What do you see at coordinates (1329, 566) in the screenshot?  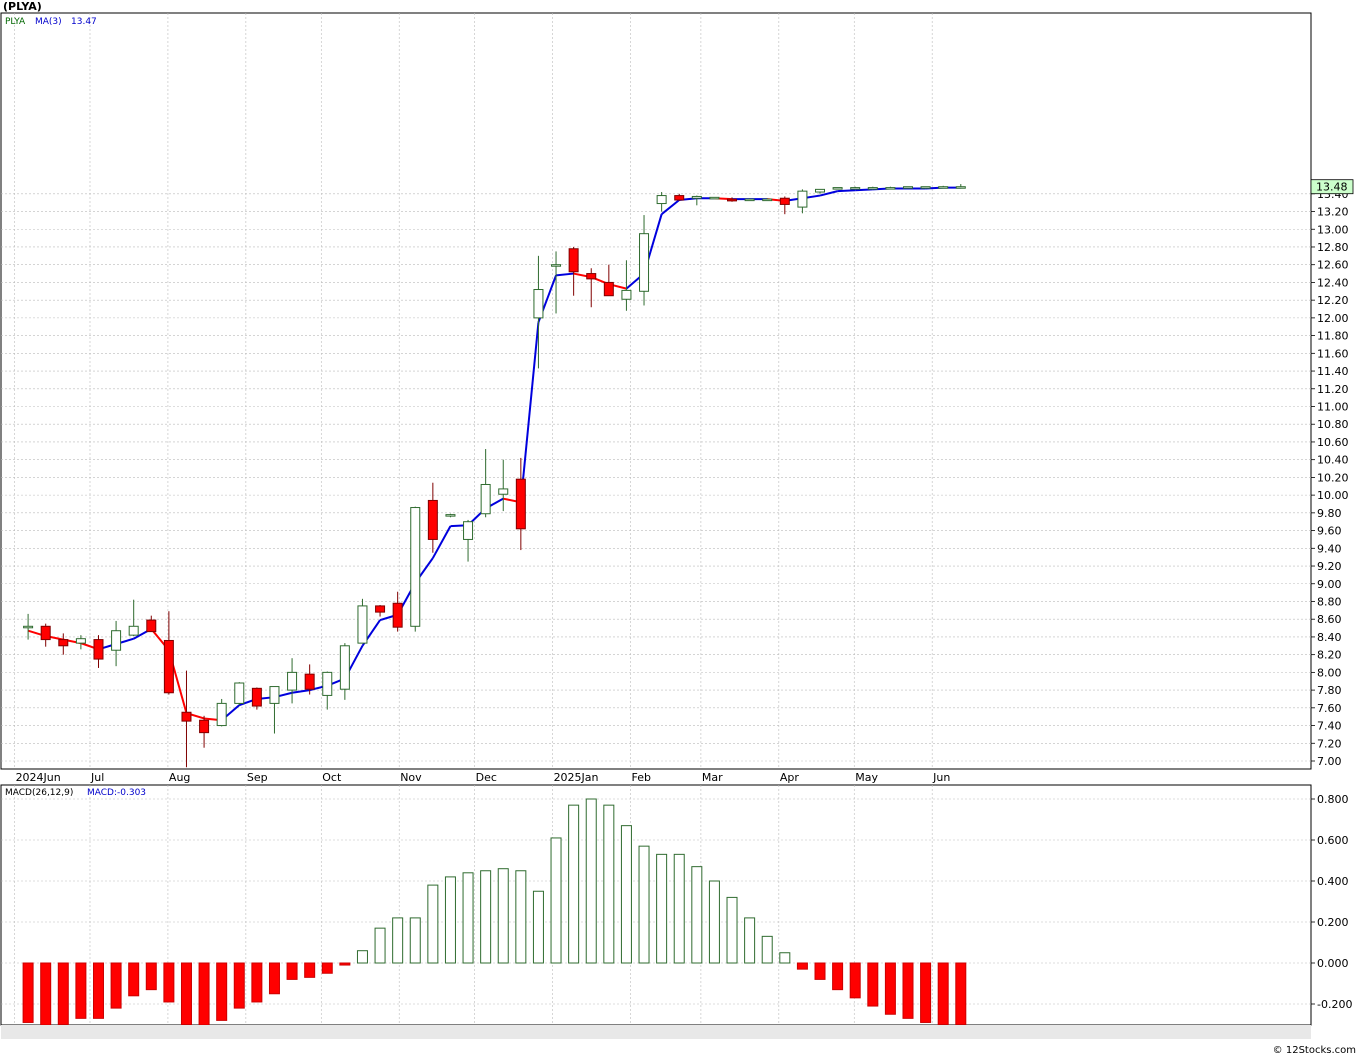 I see `price-y-tick-label: 9.20` at bounding box center [1329, 566].